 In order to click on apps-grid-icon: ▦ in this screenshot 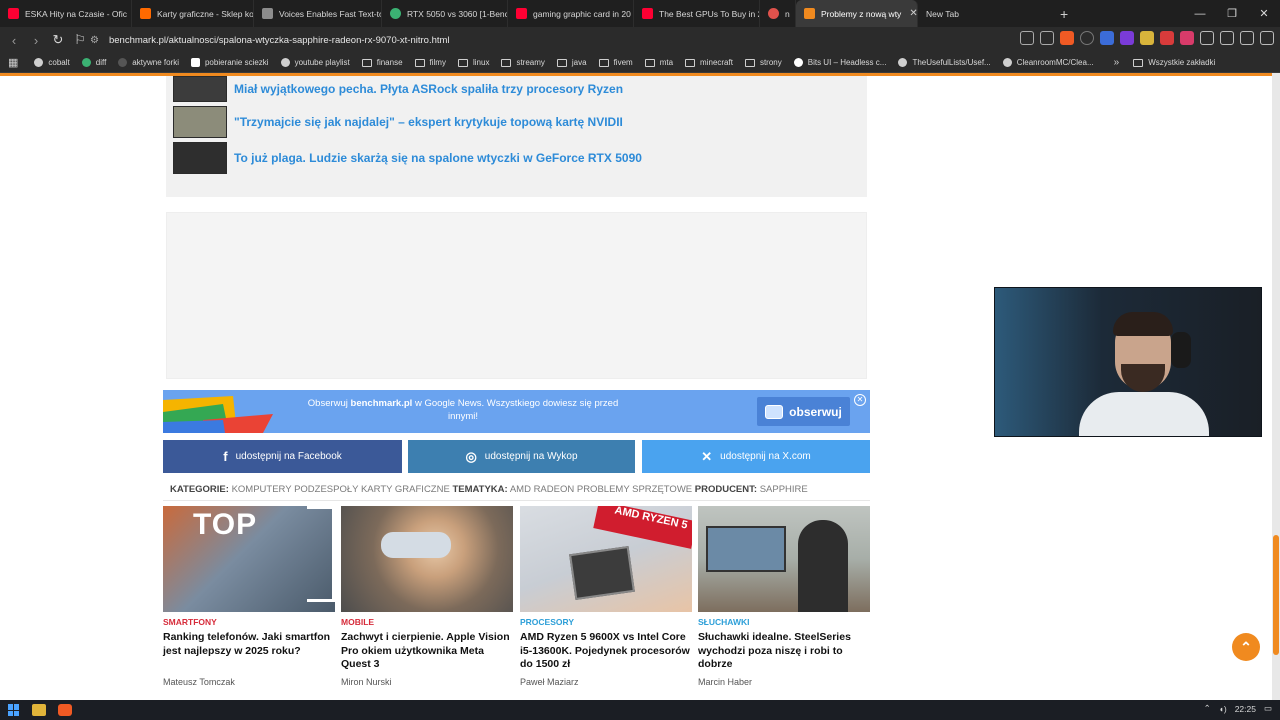, I will do `click(13, 62)`.